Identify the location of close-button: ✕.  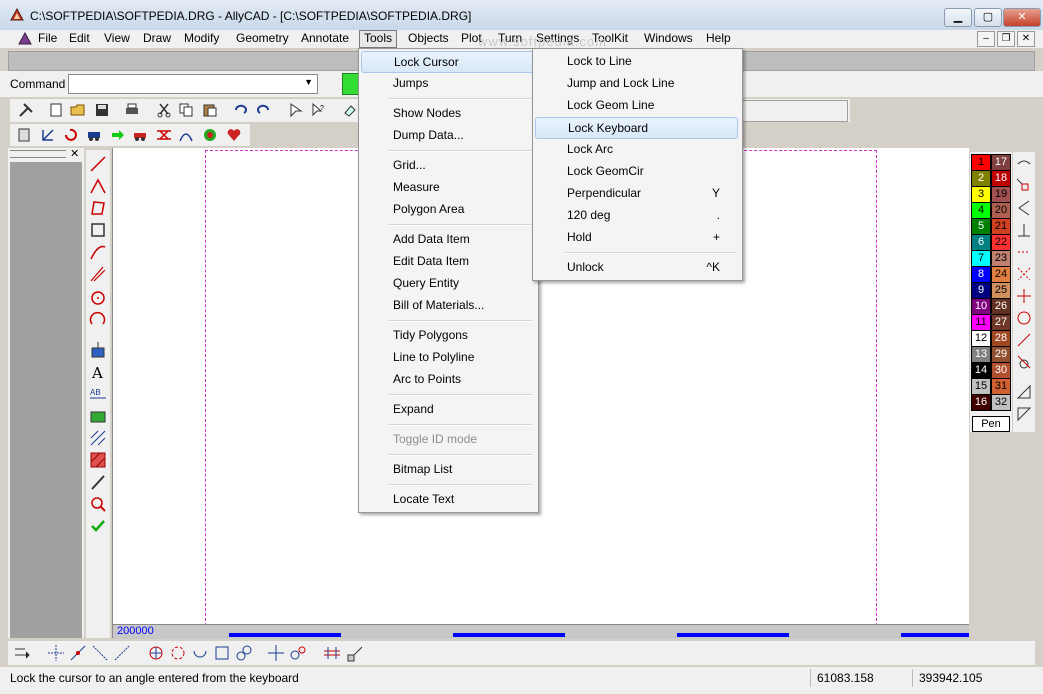
(1022, 17).